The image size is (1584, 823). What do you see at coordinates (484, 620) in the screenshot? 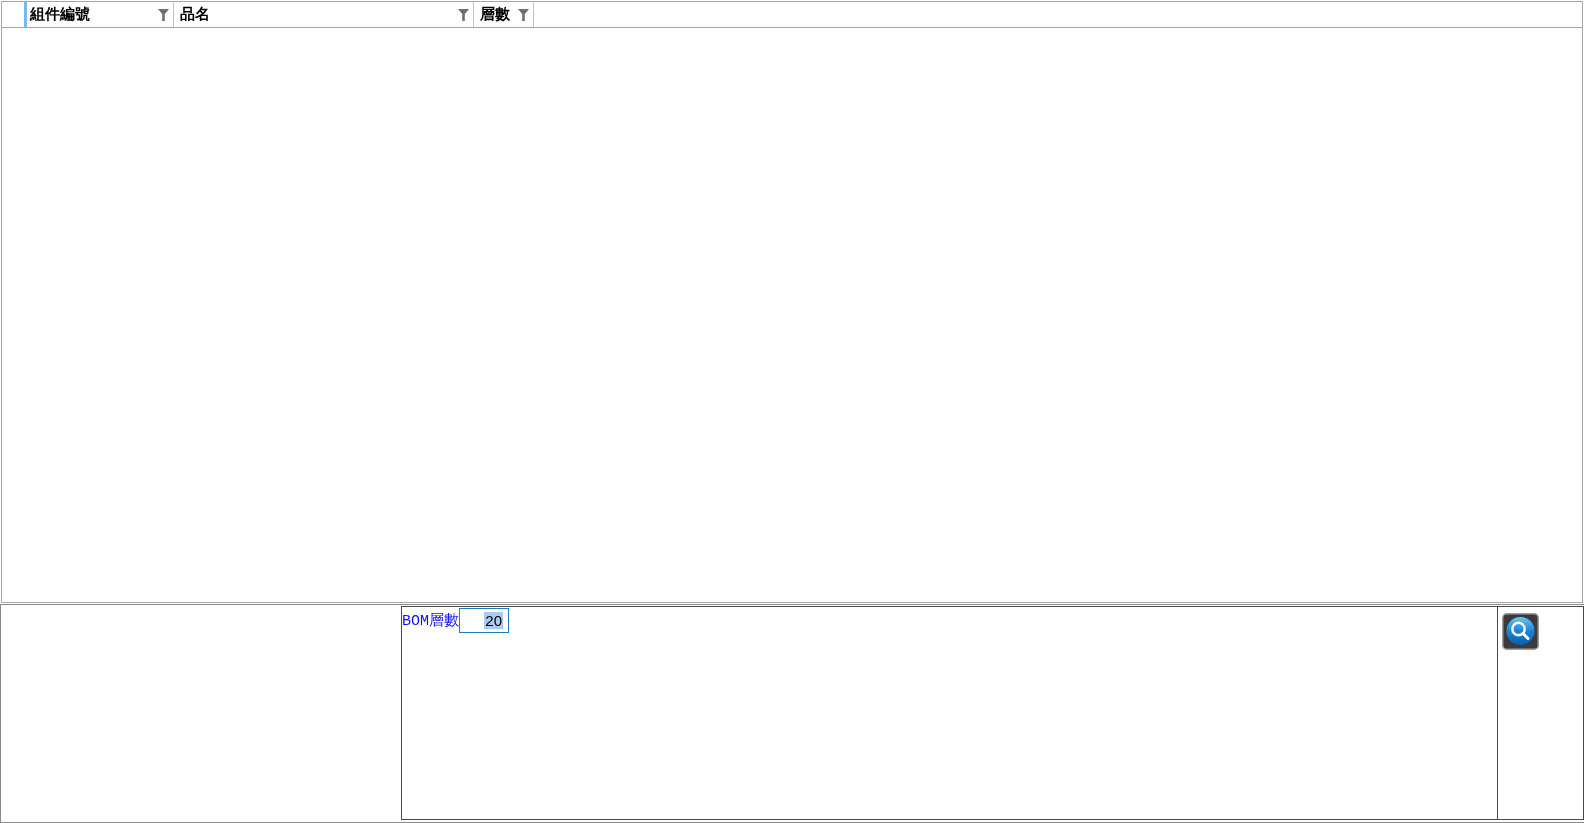
I see `number-field: 20` at bounding box center [484, 620].